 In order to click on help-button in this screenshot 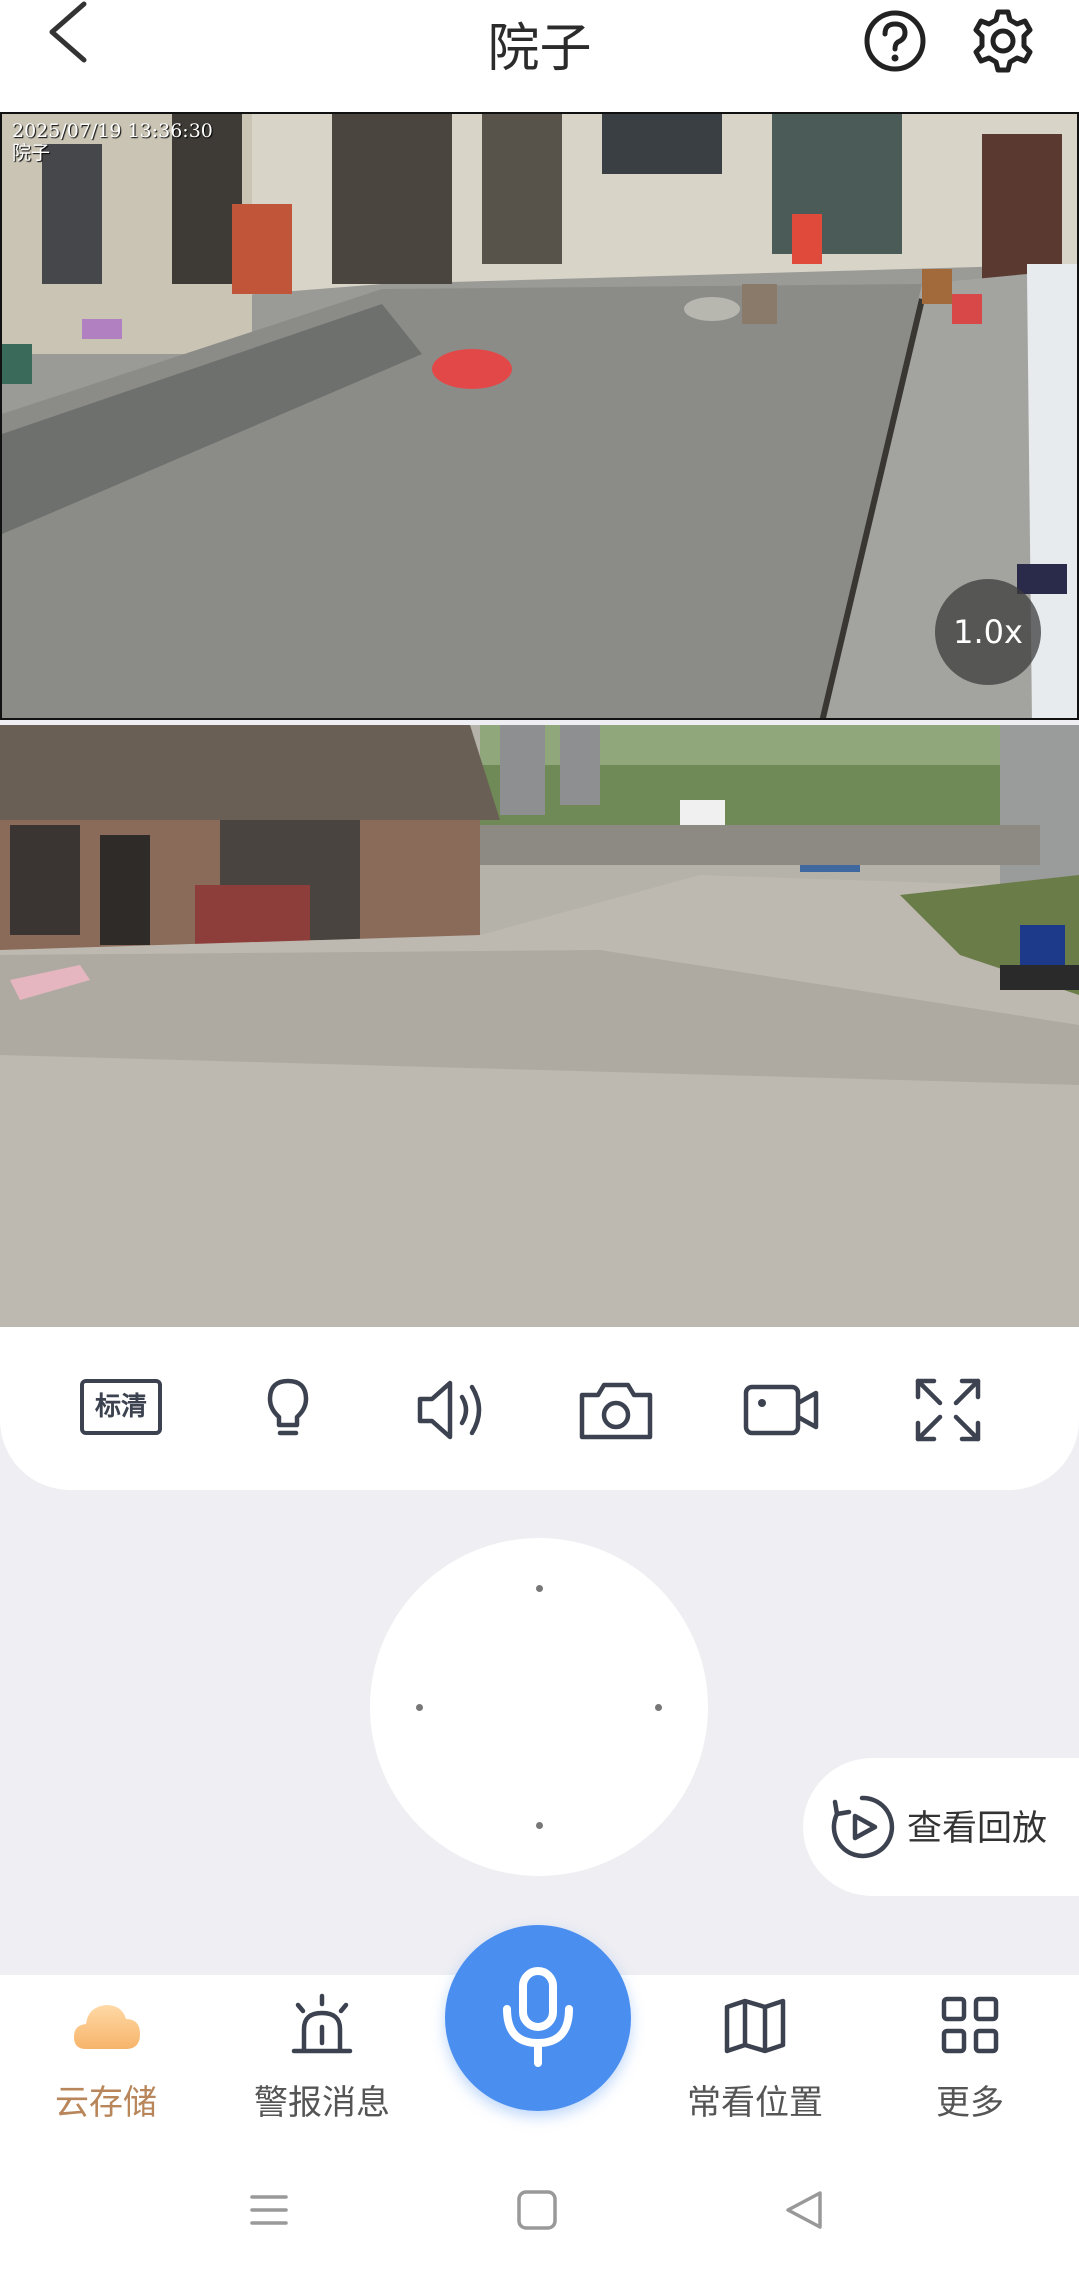, I will do `click(895, 41)`.